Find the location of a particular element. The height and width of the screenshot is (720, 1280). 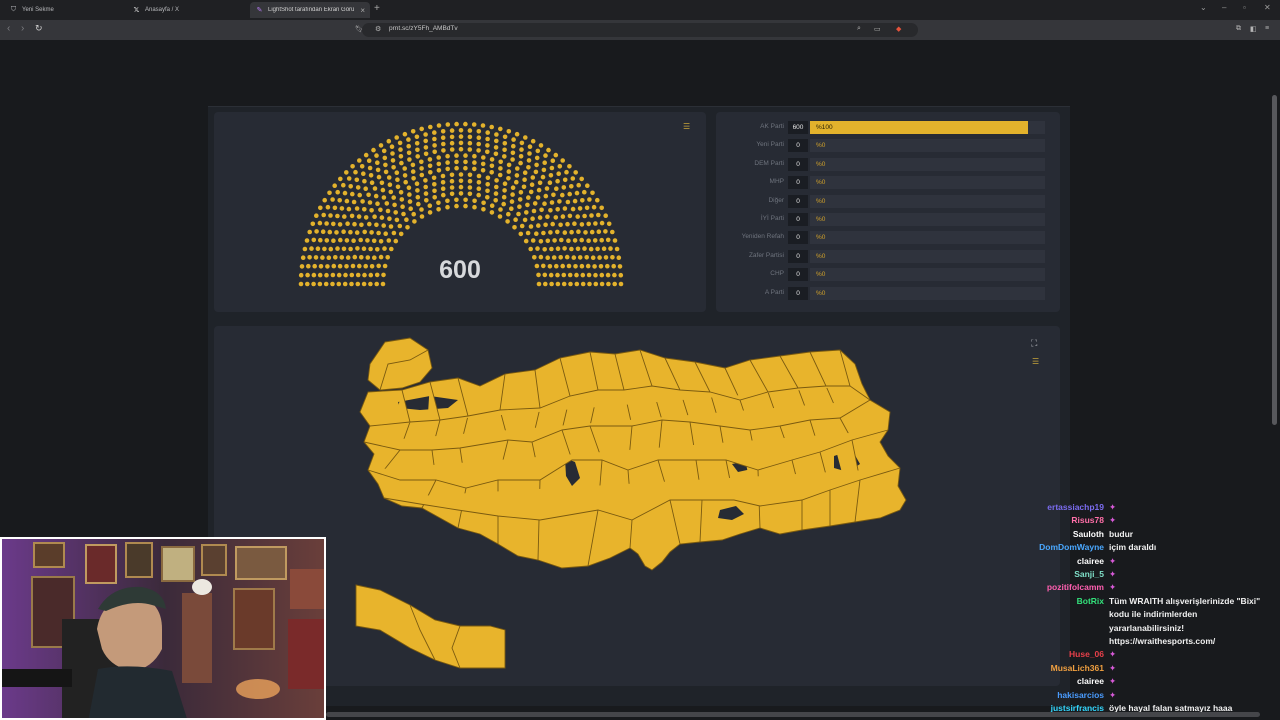

forward-icon: › is located at coordinates (22, 28).